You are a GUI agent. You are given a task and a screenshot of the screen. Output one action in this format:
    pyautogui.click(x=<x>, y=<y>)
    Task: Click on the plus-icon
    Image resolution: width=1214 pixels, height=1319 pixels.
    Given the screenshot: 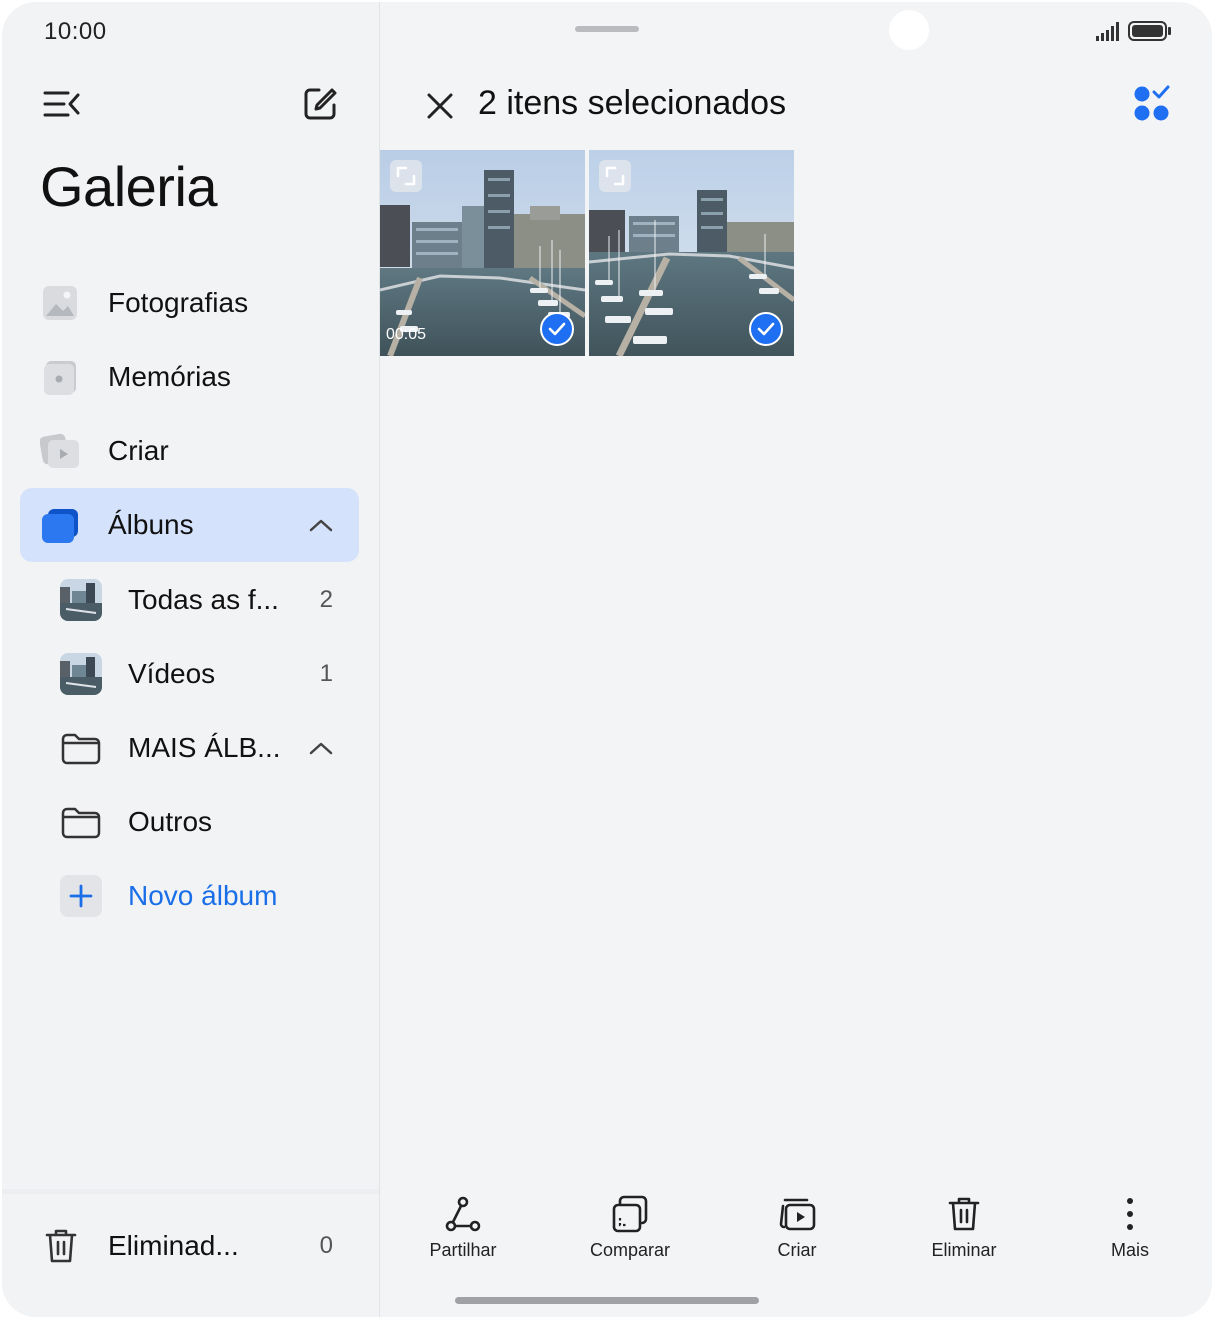 What is the action you would take?
    pyautogui.click(x=81, y=896)
    